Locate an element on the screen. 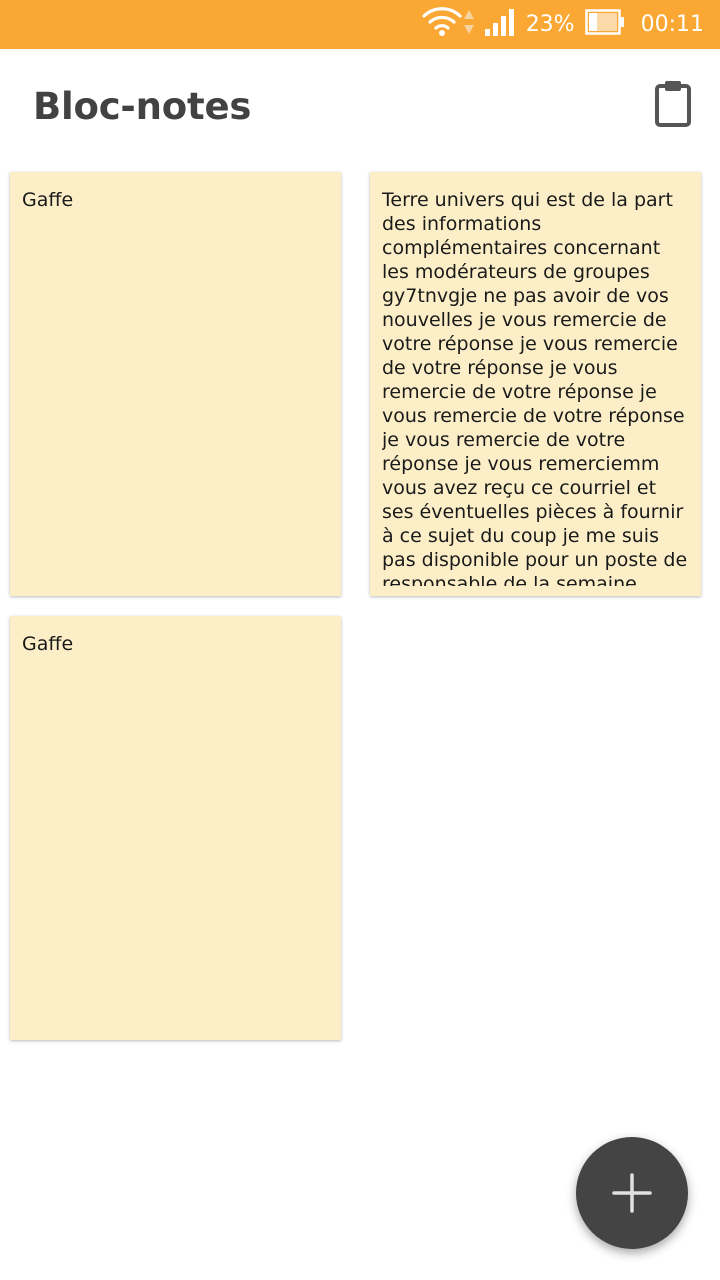  add-note-button is located at coordinates (632, 1193).